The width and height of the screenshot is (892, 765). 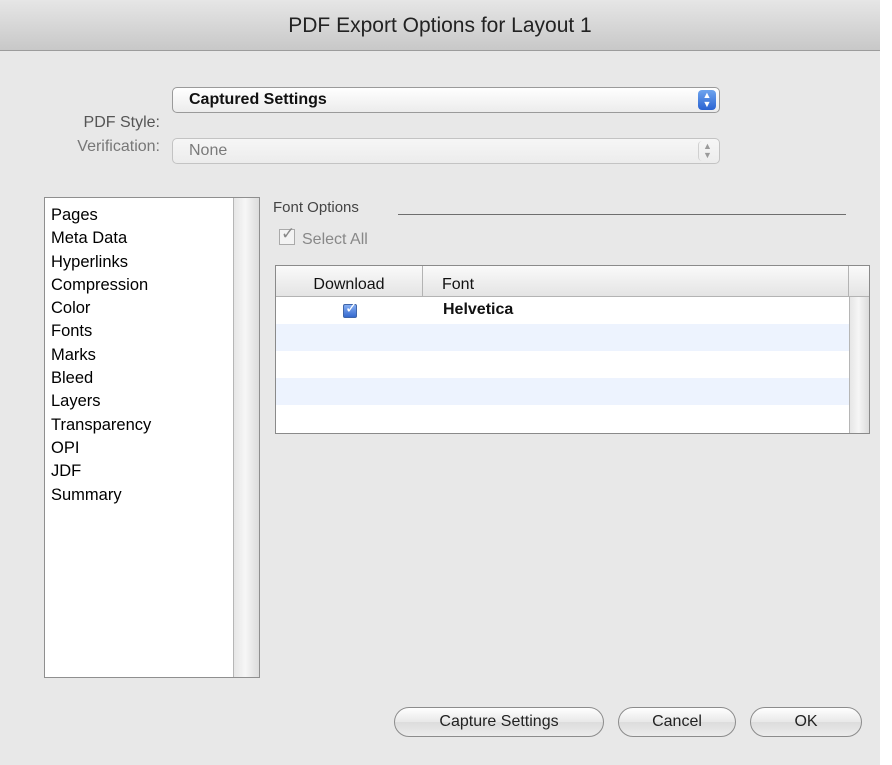 I want to click on sidebar-item-opi: OPI, so click(x=155, y=448).